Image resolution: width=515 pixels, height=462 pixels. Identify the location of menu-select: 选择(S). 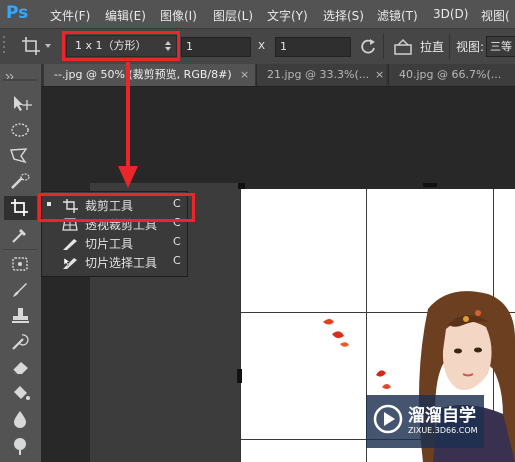
(343, 15).